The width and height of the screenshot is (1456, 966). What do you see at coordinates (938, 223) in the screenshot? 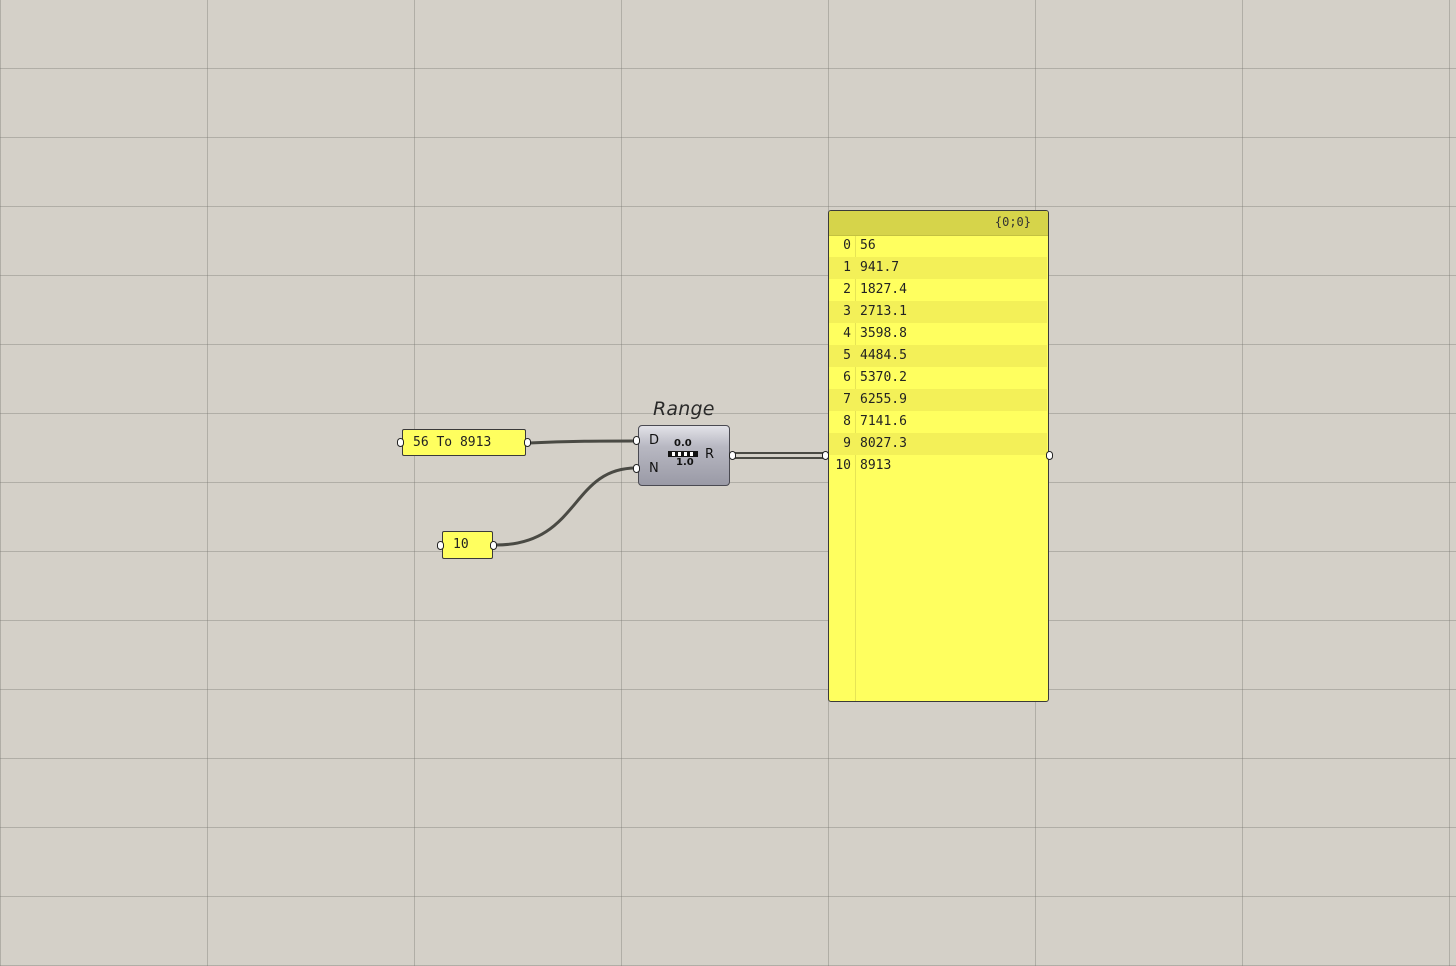
I see `output-panel-header: {0;0}` at bounding box center [938, 223].